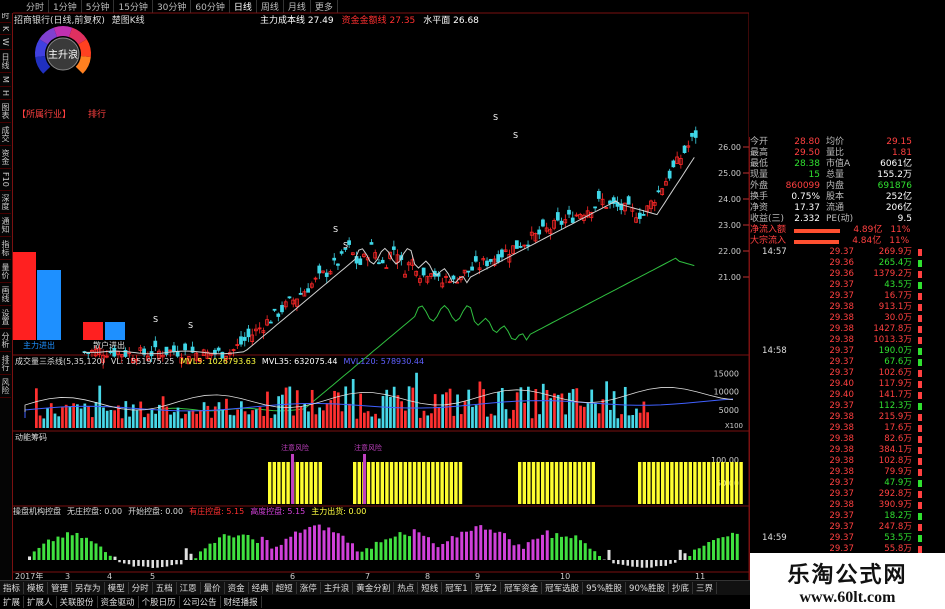 This screenshot has width=945, height=609. I want to click on indicator-tab-2: 管理, so click(60, 588).